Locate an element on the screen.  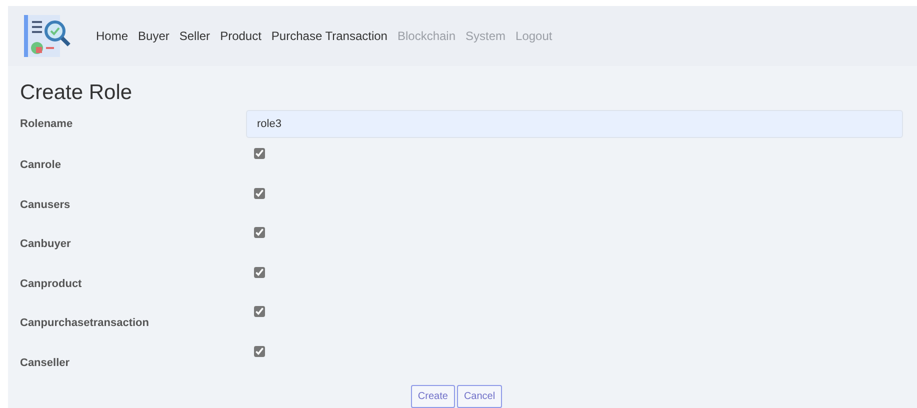
permission-label: Canproduct is located at coordinates (51, 284).